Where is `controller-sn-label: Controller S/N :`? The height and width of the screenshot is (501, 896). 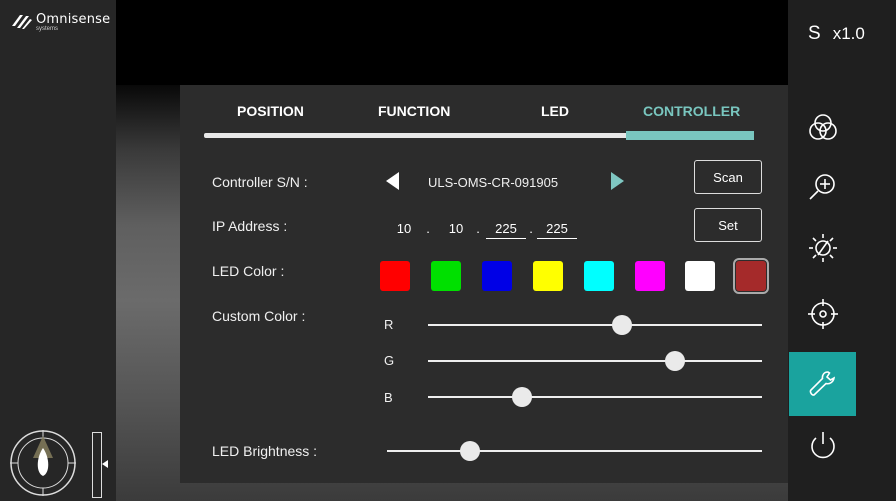
controller-sn-label: Controller S/N : is located at coordinates (260, 182).